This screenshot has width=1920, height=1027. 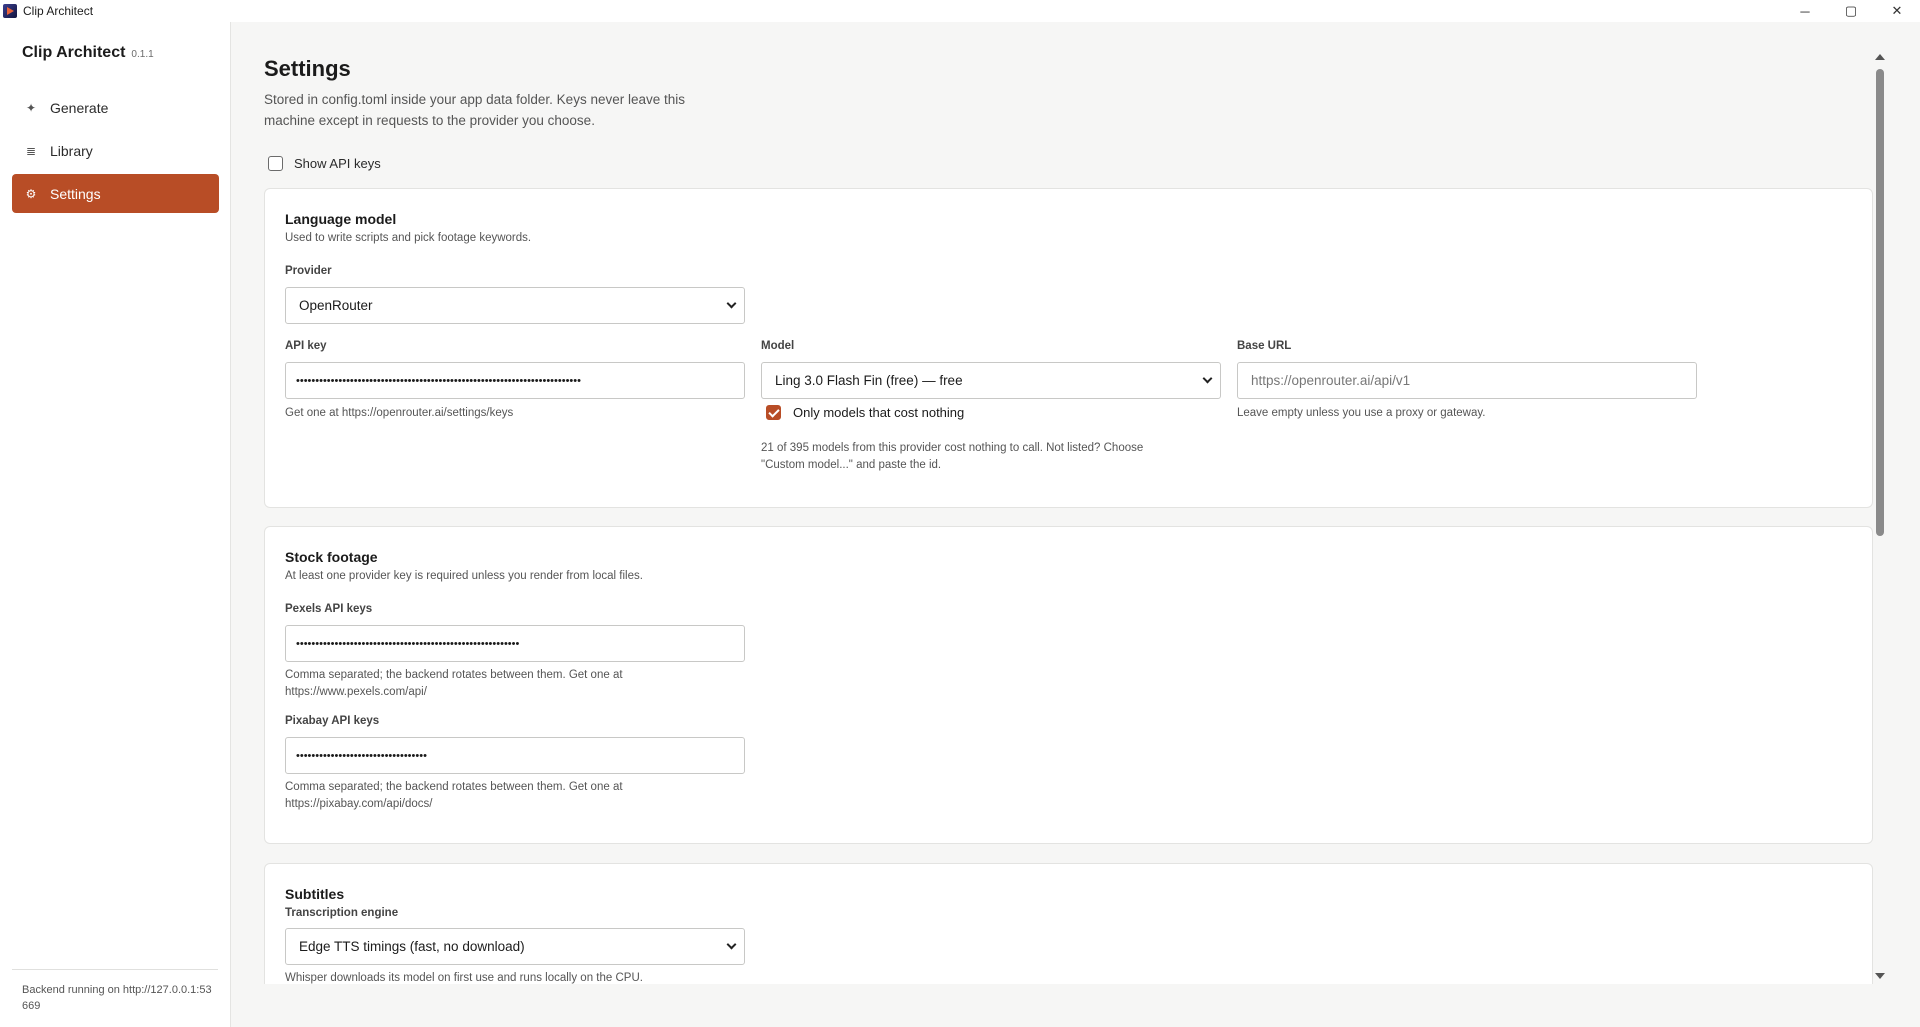 What do you see at coordinates (773, 412) in the screenshot?
I see `free-models-checkbox` at bounding box center [773, 412].